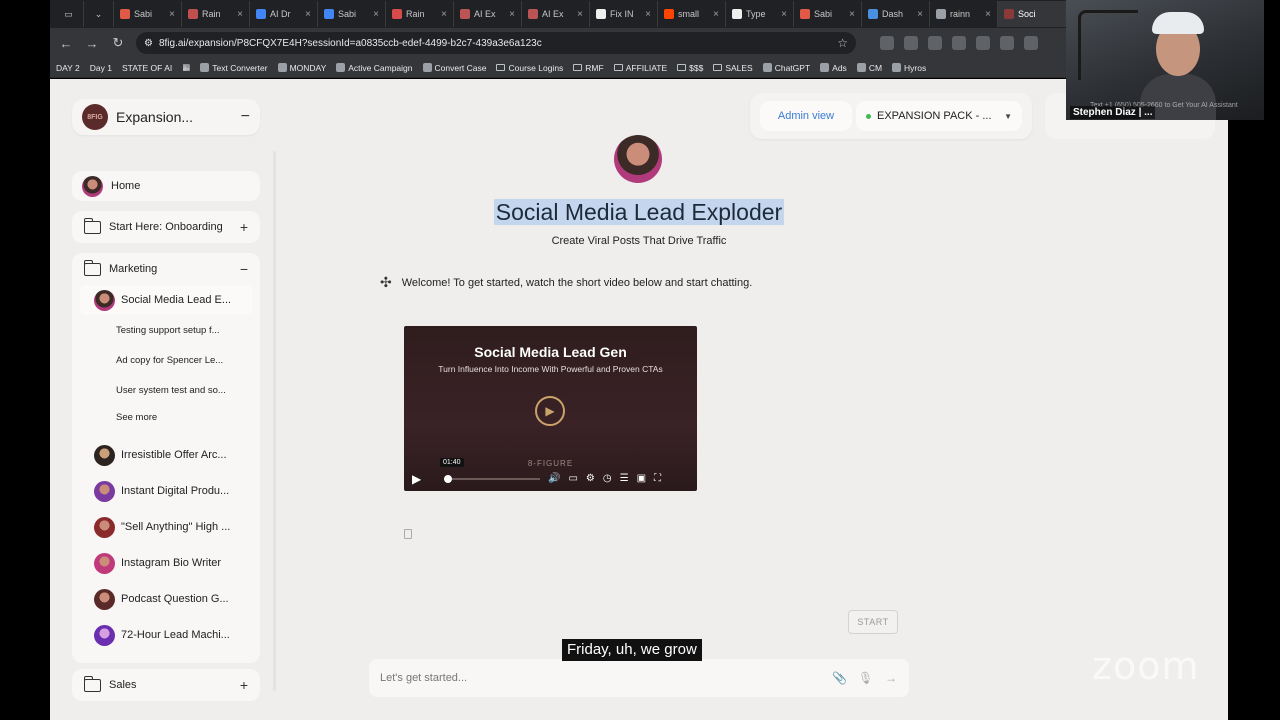 The width and height of the screenshot is (1280, 720). What do you see at coordinates (690, 68) in the screenshot?
I see `bookmark-folder: $$$` at bounding box center [690, 68].